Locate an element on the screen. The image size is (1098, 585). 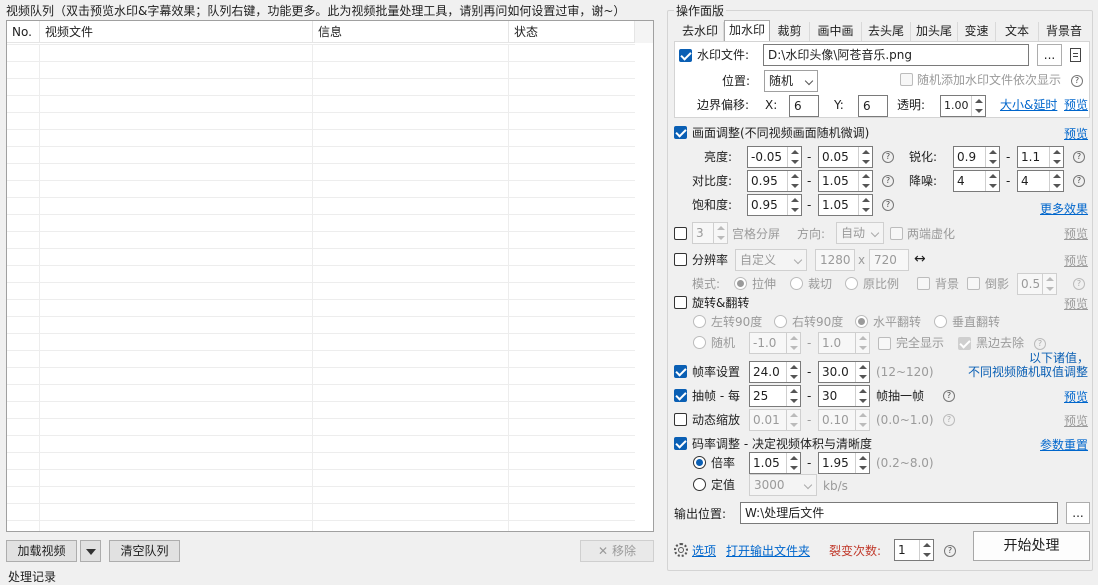
picture-adjust-checkbox is located at coordinates (680, 132).